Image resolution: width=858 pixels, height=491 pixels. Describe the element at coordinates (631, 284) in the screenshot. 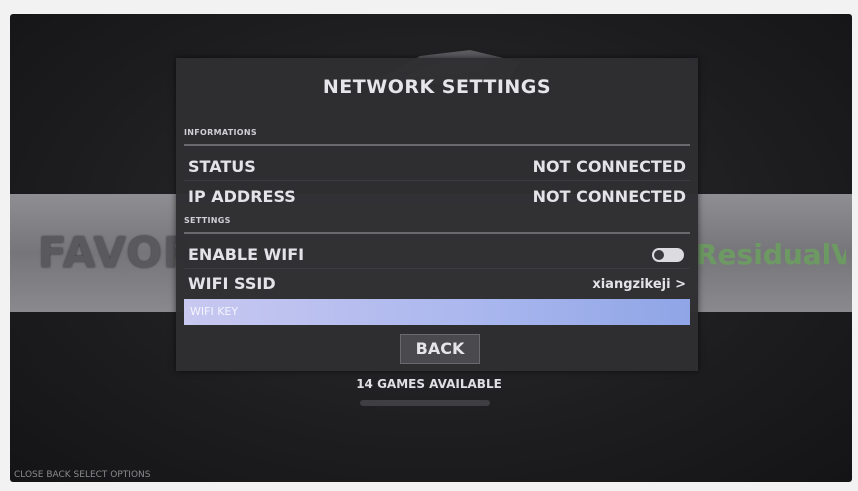

I see `wifi-ssid-text: xiangzikeji` at that location.